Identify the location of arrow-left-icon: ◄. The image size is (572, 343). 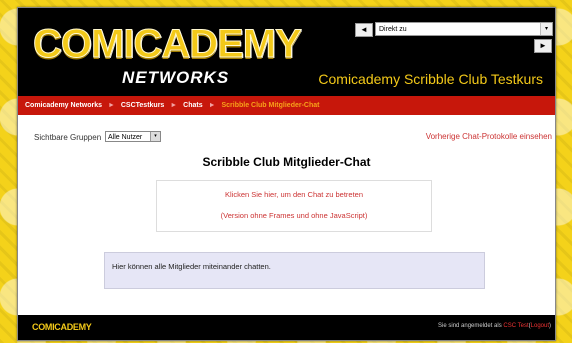
(364, 29).